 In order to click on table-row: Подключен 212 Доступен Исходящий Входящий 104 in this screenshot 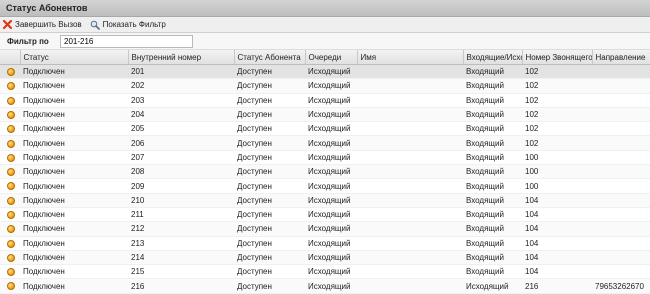, I will do `click(325, 229)`.